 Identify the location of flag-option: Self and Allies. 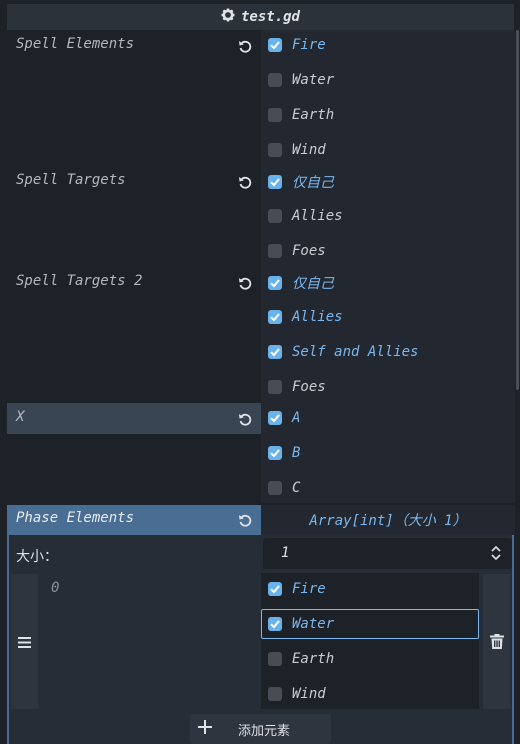
(343, 352).